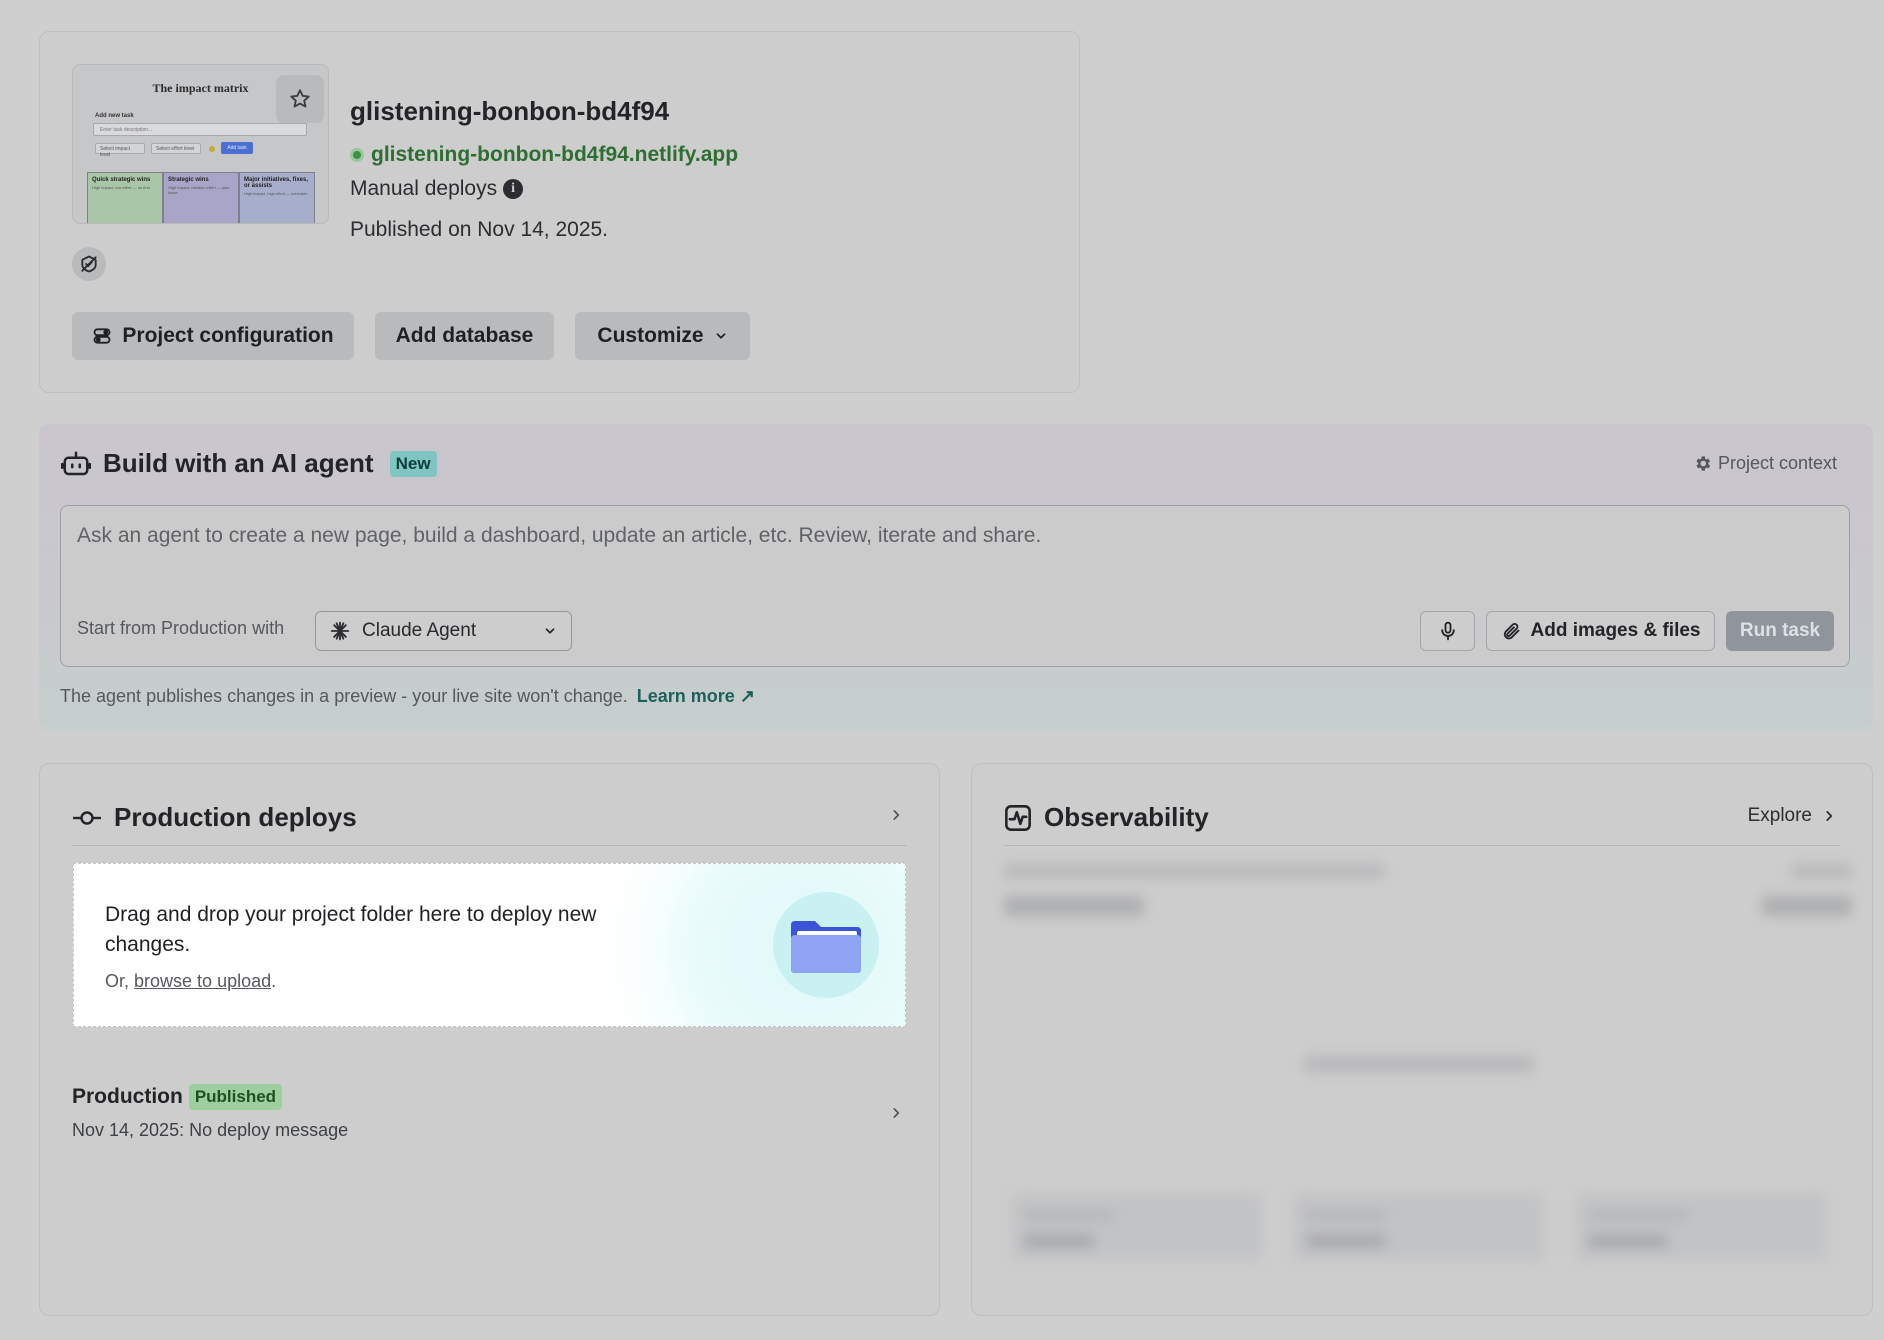 The height and width of the screenshot is (1340, 1884). I want to click on project-context-link: Project context, so click(1765, 463).